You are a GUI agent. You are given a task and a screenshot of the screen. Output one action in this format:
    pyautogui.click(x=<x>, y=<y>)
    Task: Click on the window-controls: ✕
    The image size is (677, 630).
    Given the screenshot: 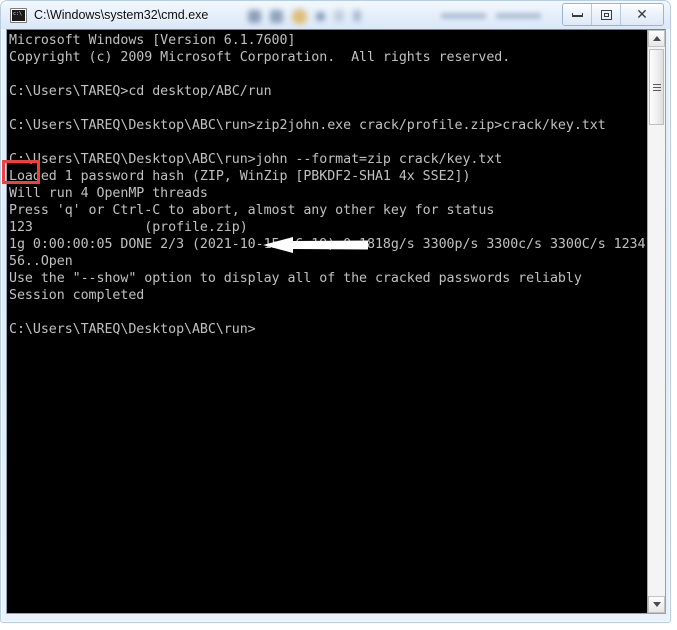 What is the action you would take?
    pyautogui.click(x=613, y=14)
    